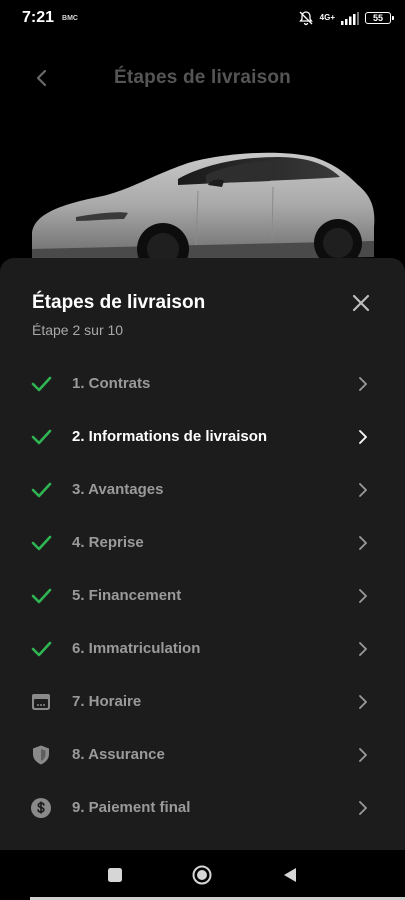  What do you see at coordinates (70, 18) in the screenshot?
I see `status-note: BMC` at bounding box center [70, 18].